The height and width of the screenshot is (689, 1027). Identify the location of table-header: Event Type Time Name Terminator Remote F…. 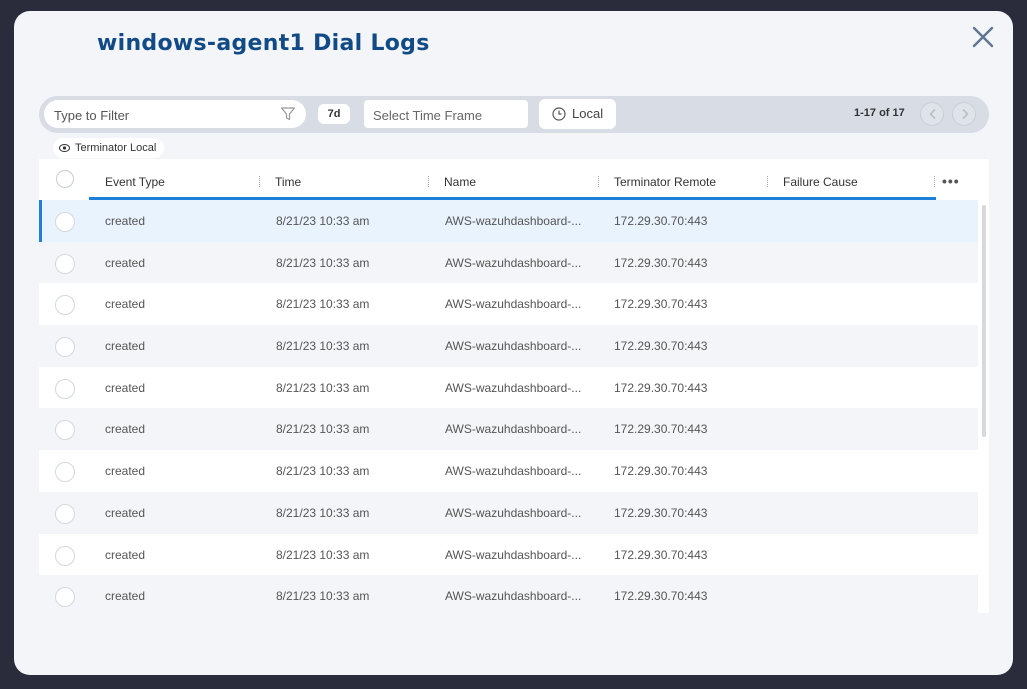
(514, 179).